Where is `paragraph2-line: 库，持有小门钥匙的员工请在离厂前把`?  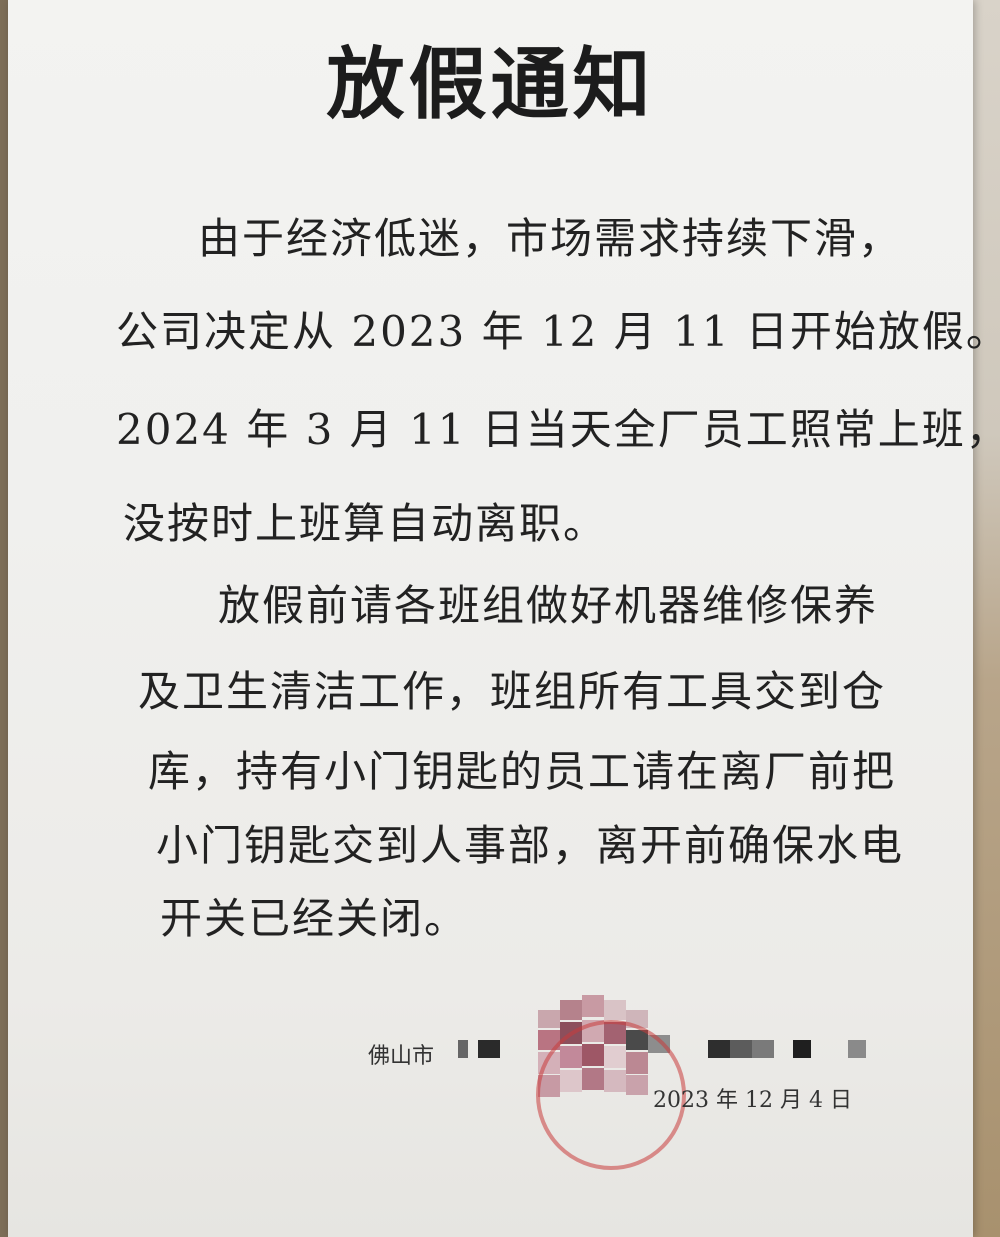
paragraph2-line: 库，持有小门钥匙的员工请在离厂前把 is located at coordinates (522, 771).